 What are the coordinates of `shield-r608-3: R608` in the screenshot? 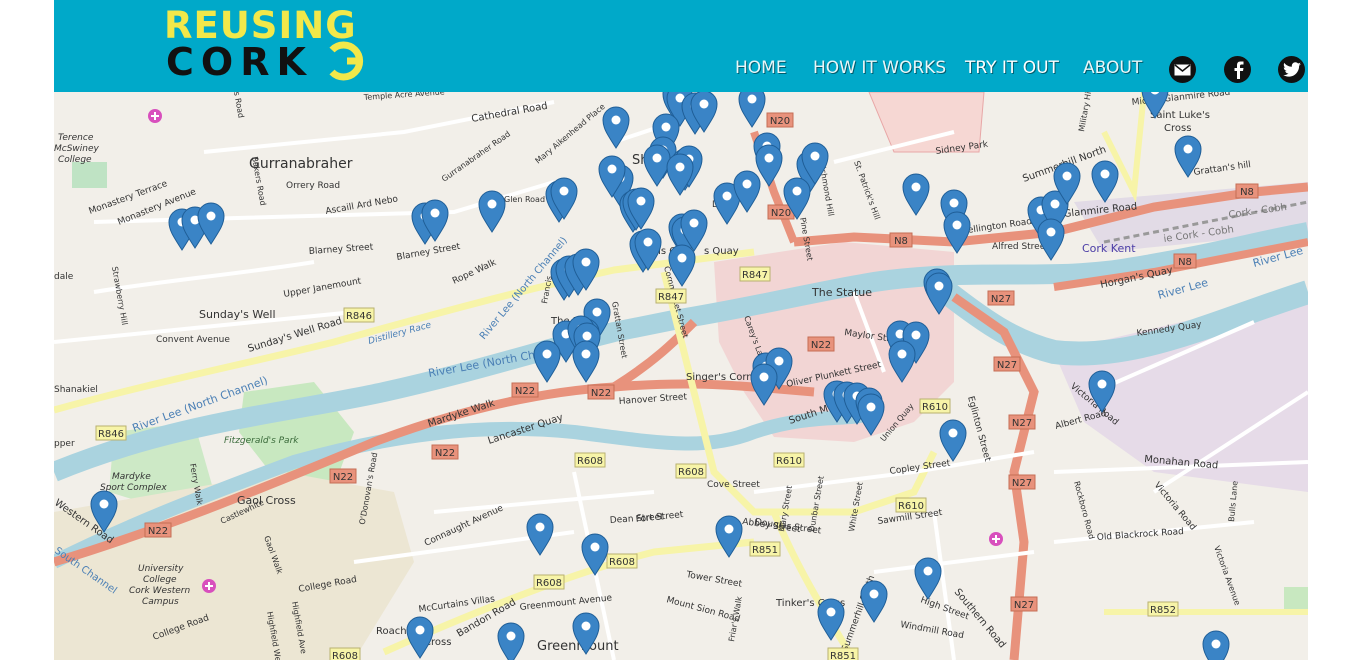 It's located at (622, 561).